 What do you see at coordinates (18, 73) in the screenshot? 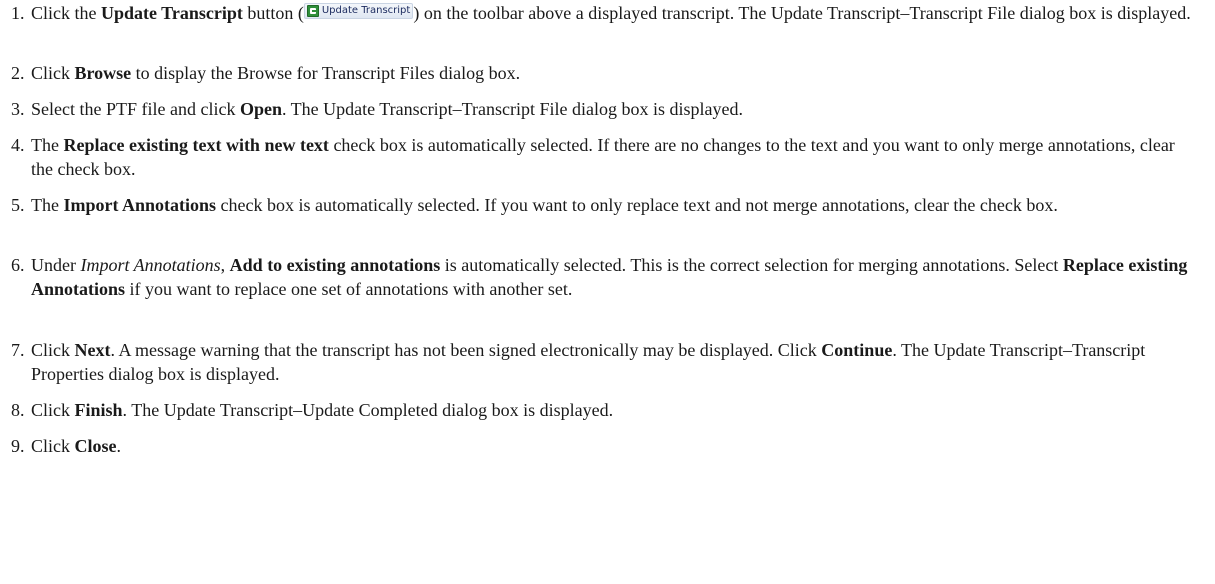
I see `step-number: 2.` at bounding box center [18, 73].